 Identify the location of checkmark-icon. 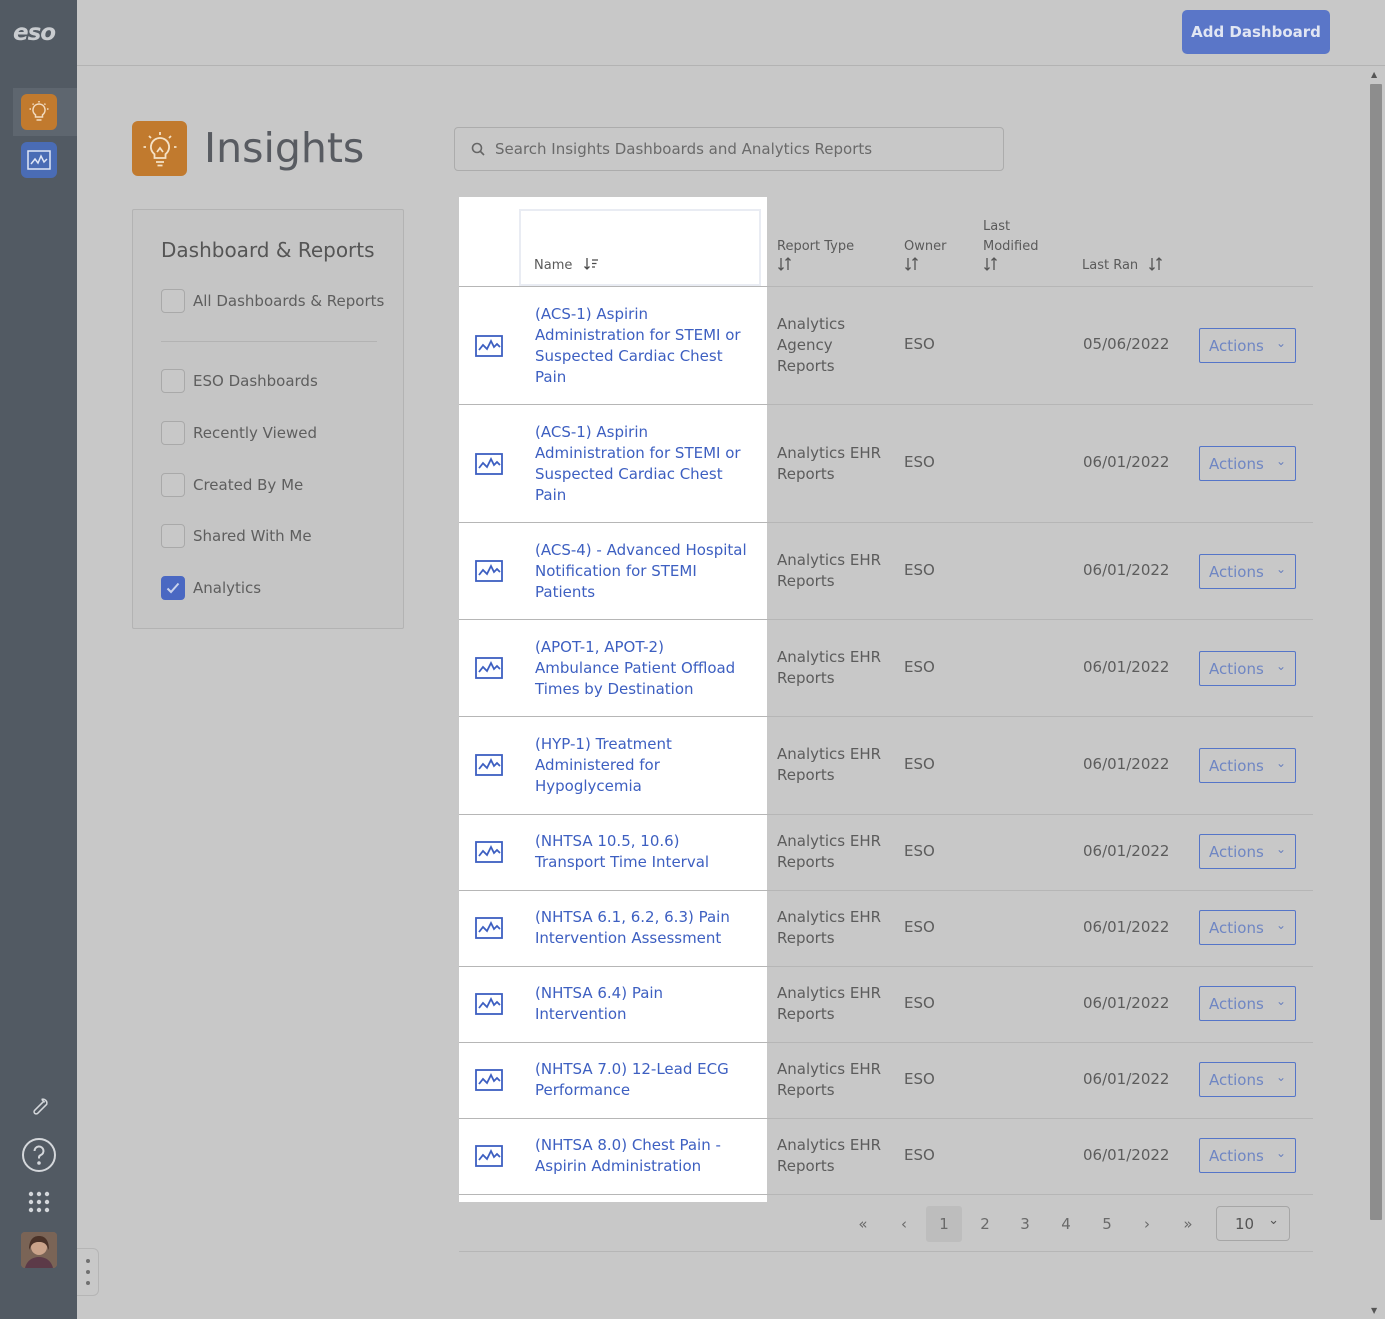
(173, 588).